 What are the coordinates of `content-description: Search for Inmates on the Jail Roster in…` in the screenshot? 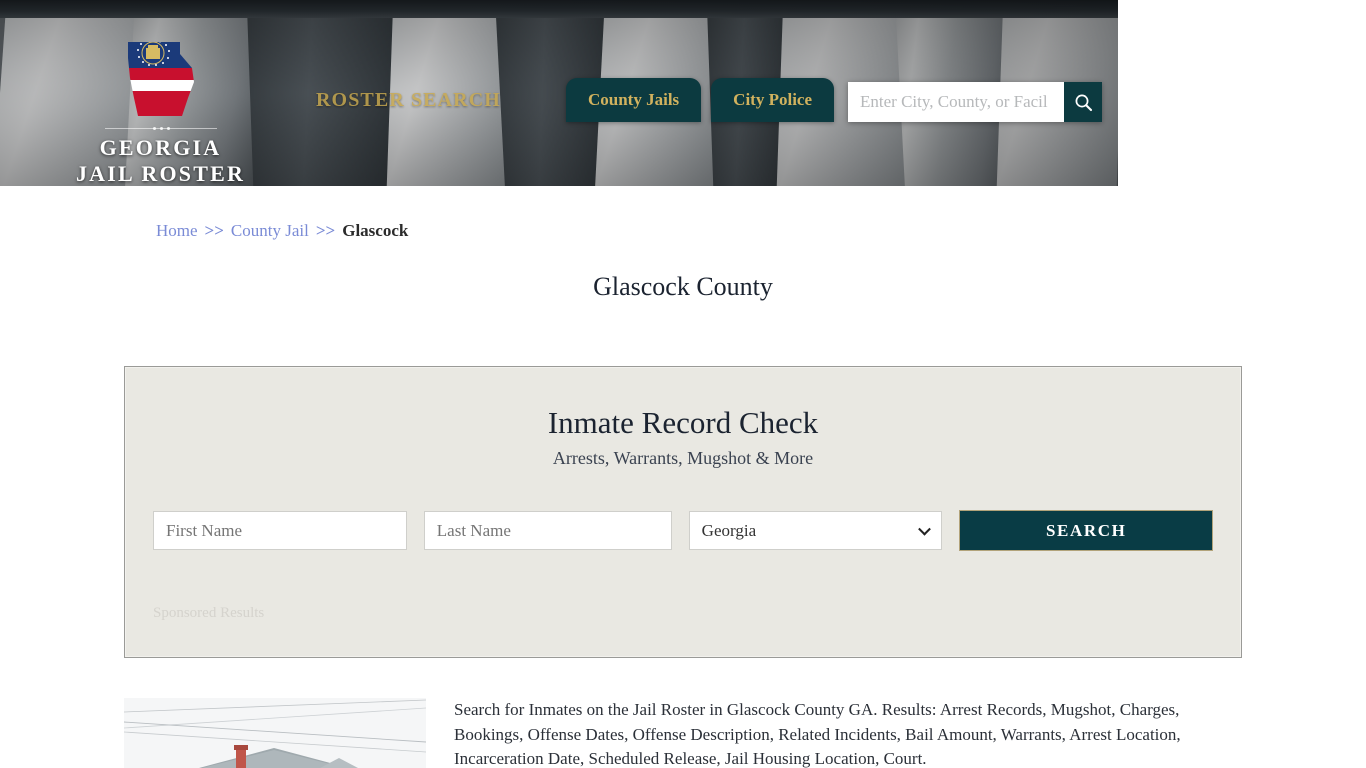 It's located at (817, 734).